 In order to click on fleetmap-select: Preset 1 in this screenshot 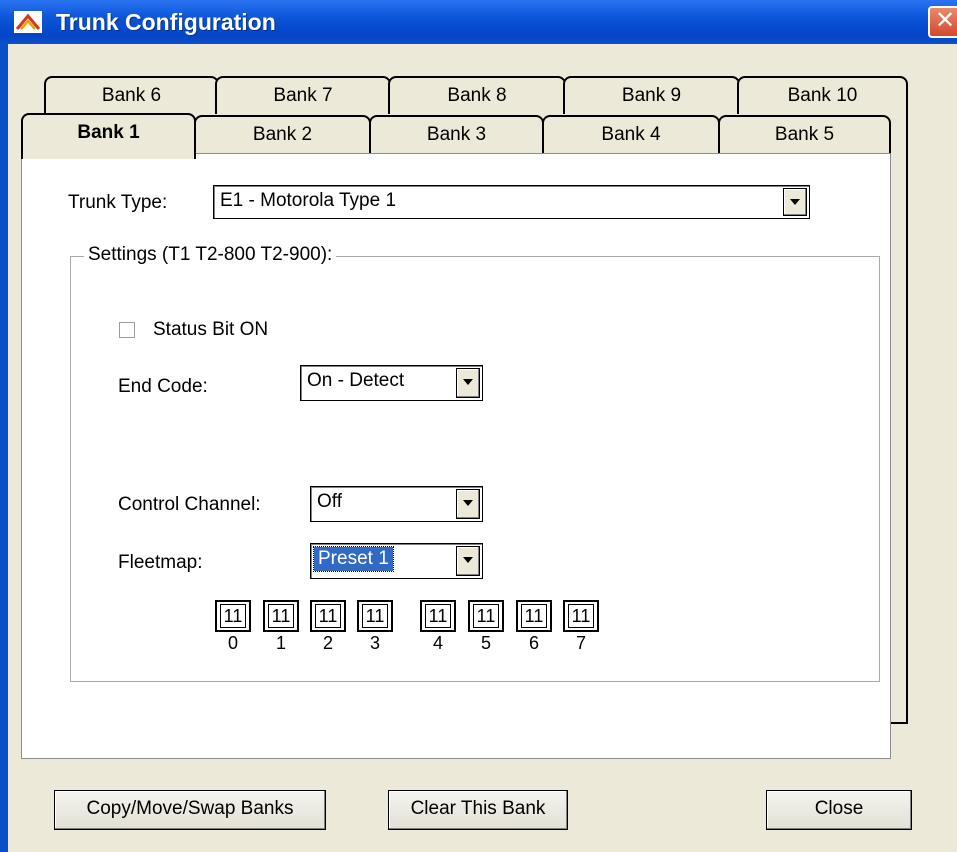, I will do `click(396, 561)`.